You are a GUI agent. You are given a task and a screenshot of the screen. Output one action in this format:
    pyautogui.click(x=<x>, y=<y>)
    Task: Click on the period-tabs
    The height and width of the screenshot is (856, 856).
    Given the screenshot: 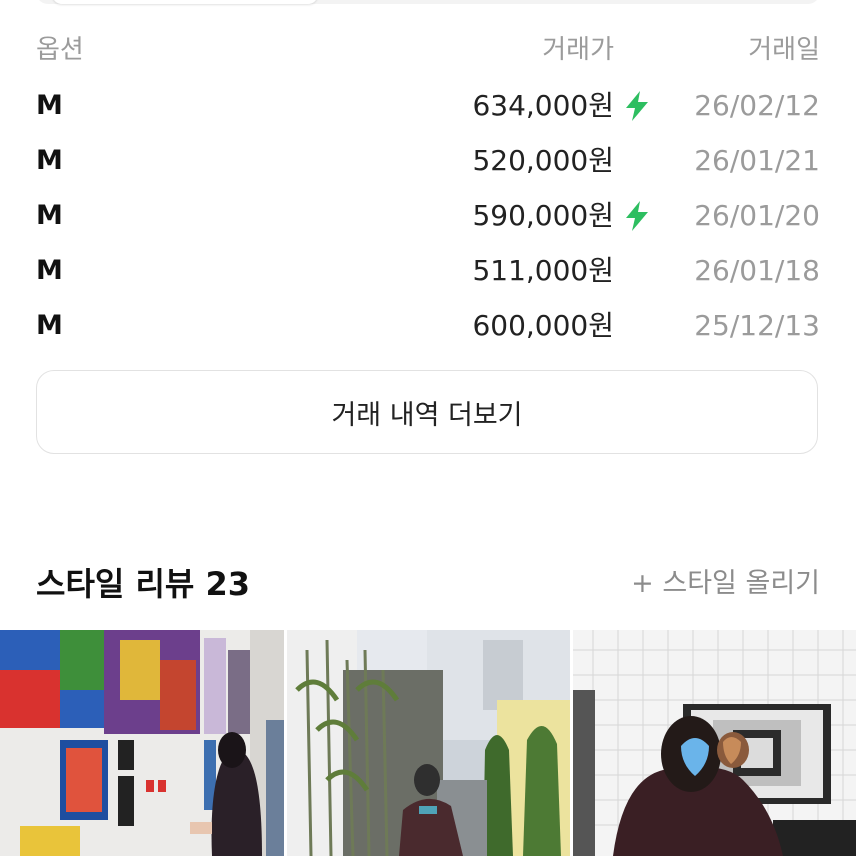 What is the action you would take?
    pyautogui.click(x=428, y=2)
    